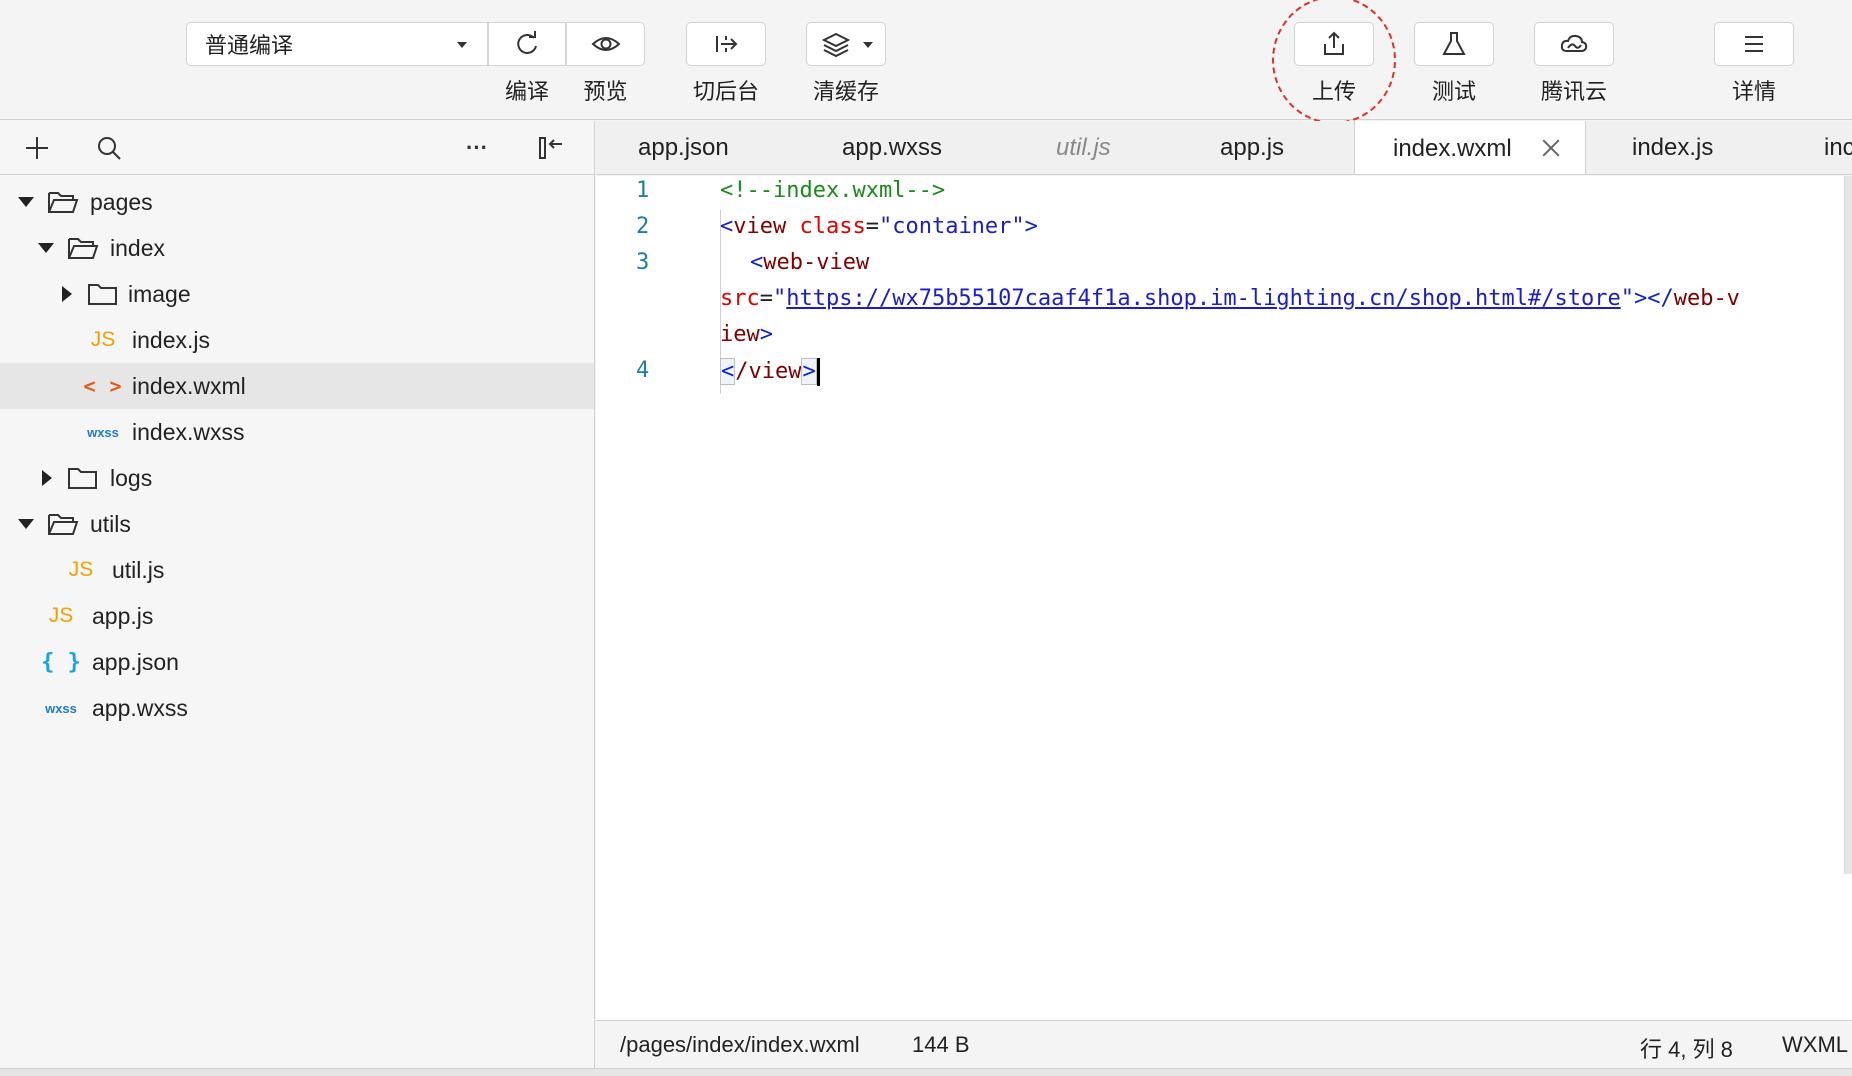 The image size is (1852, 1076). Describe the element at coordinates (189, 386) in the screenshot. I see `tree-label: index.wxml` at that location.